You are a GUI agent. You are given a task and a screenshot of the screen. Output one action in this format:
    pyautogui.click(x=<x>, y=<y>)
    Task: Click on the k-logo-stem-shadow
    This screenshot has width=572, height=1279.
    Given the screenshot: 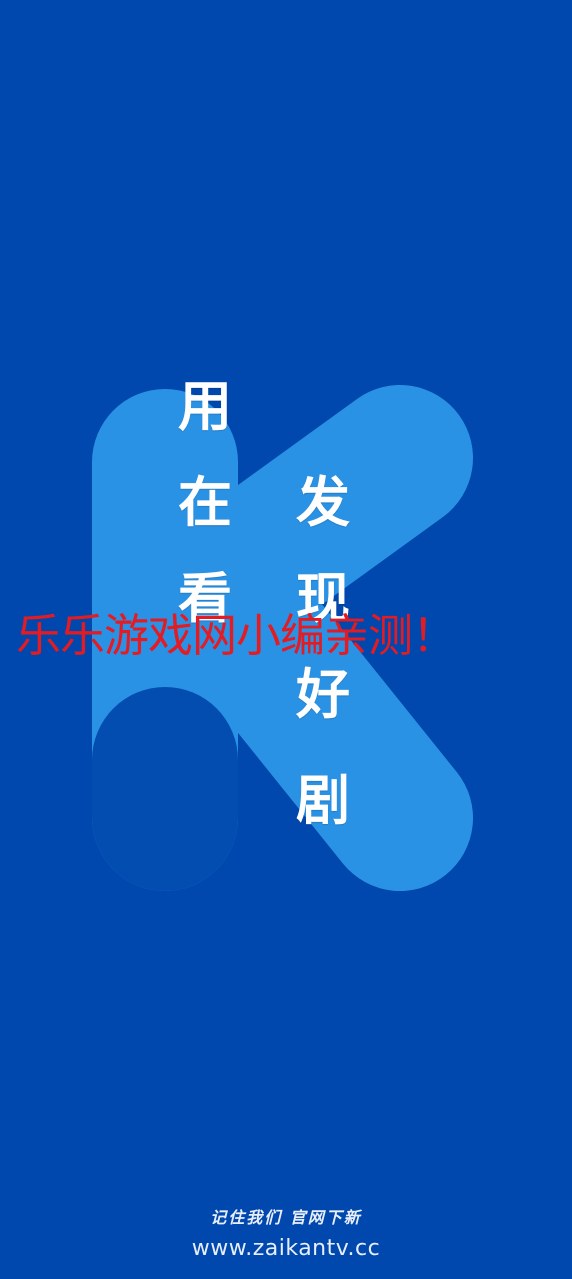 What is the action you would take?
    pyautogui.click(x=165, y=789)
    